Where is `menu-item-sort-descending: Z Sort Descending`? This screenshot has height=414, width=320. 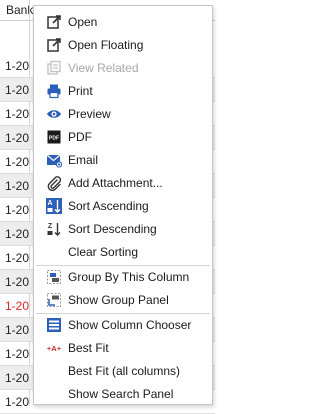 menu-item-sort-descending: Z Sort Descending is located at coordinates (123, 229).